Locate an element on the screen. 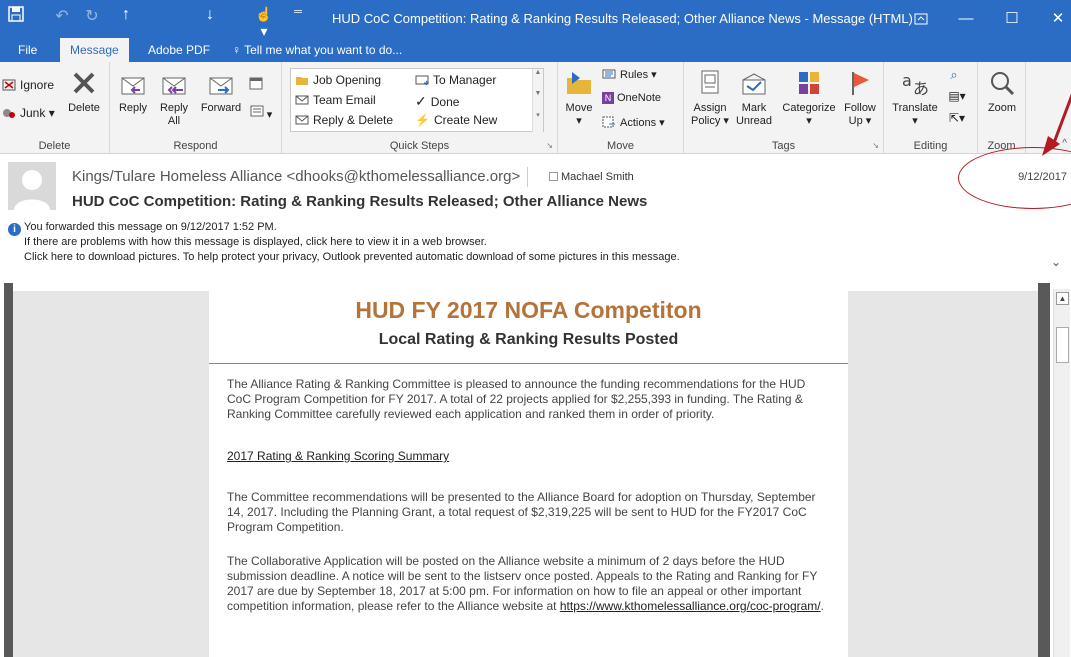 The image size is (1071, 657). actions-icon is located at coordinates (608, 122).